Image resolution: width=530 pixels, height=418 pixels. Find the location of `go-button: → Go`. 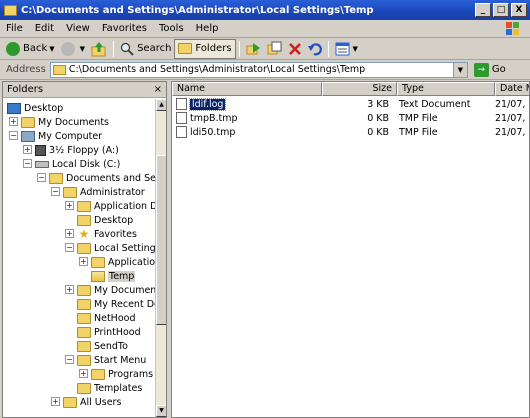

go-button: → Go is located at coordinates (489, 69).